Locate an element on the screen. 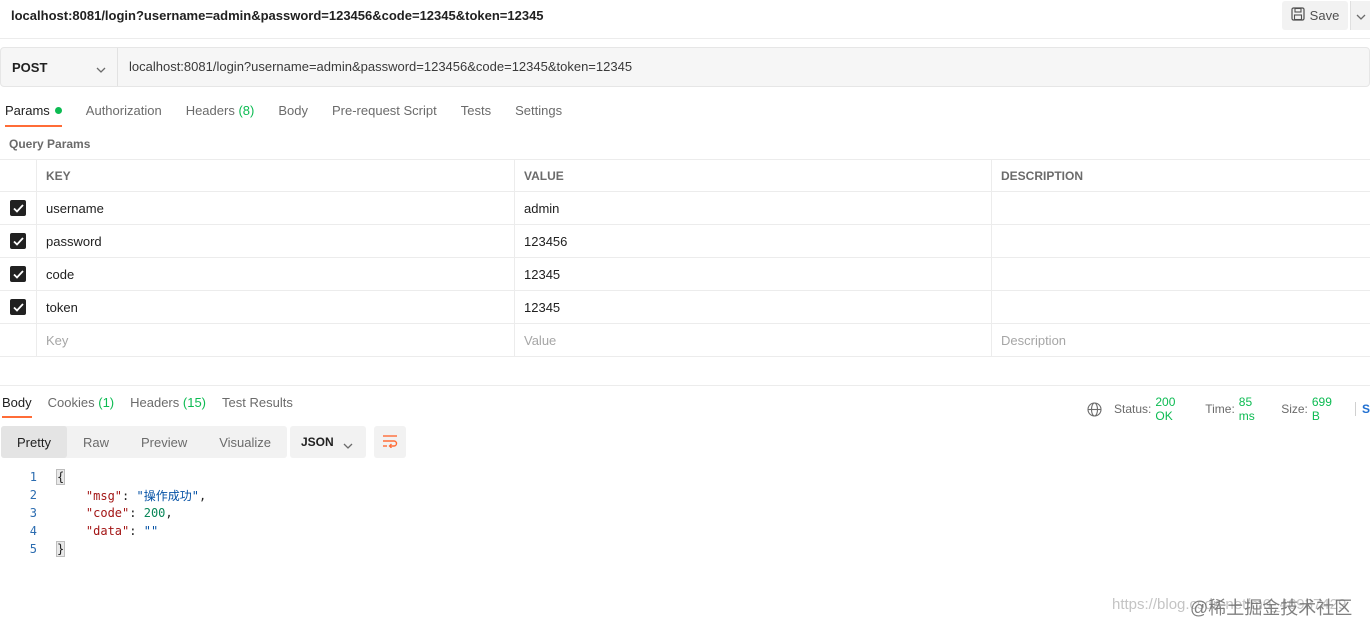 This screenshot has width=1370, height=637. tab-body: Body is located at coordinates (293, 112).